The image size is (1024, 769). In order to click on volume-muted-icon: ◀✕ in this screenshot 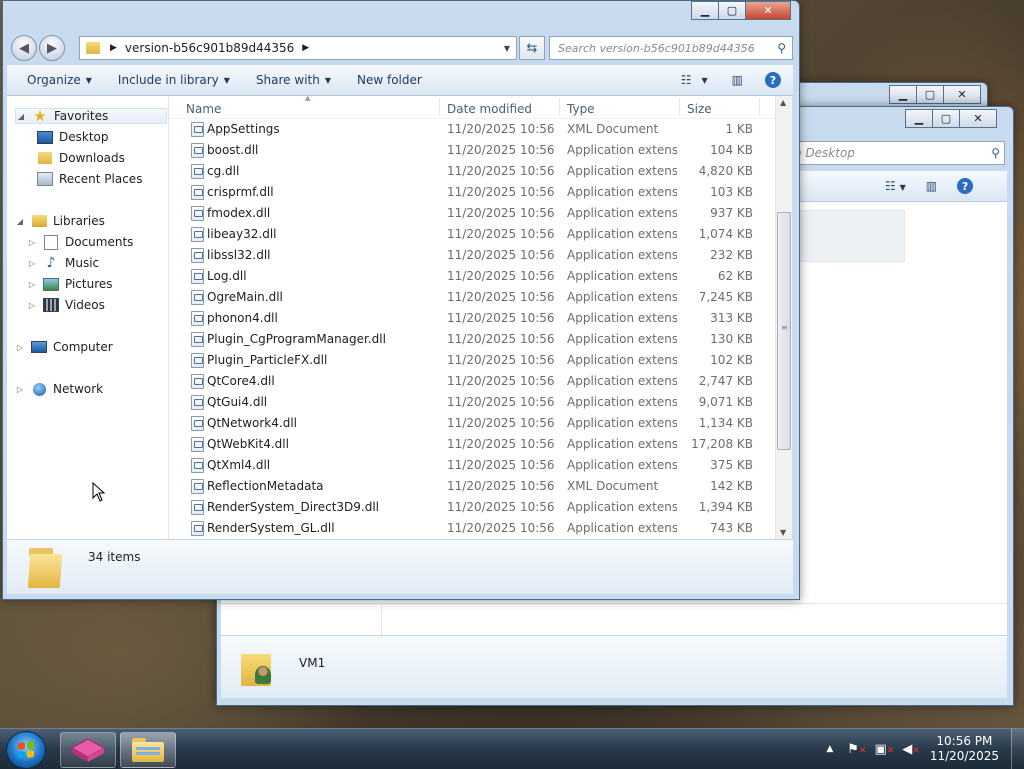, I will do `click(911, 749)`.